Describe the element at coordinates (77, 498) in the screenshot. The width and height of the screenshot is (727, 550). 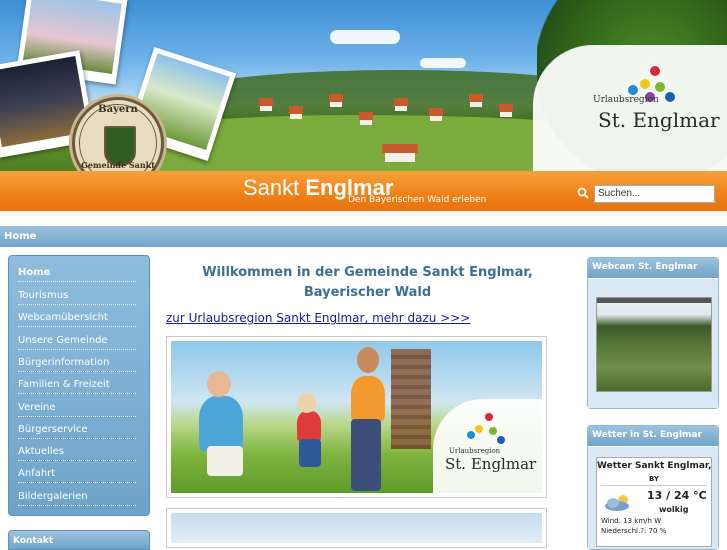
I see `sidebar-item-bildergalerien: Bildergalerien` at that location.